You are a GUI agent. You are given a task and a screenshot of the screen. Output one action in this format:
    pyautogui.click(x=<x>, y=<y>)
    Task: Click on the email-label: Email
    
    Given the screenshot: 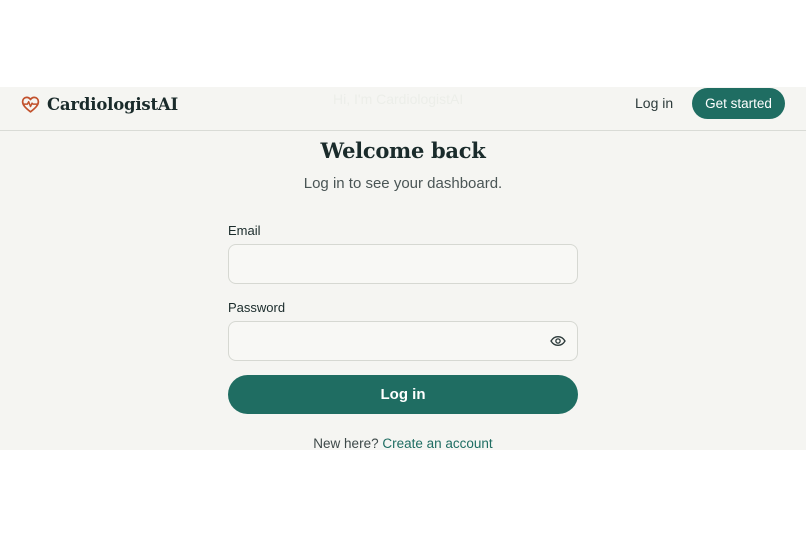 What is the action you would take?
    pyautogui.click(x=244, y=230)
    